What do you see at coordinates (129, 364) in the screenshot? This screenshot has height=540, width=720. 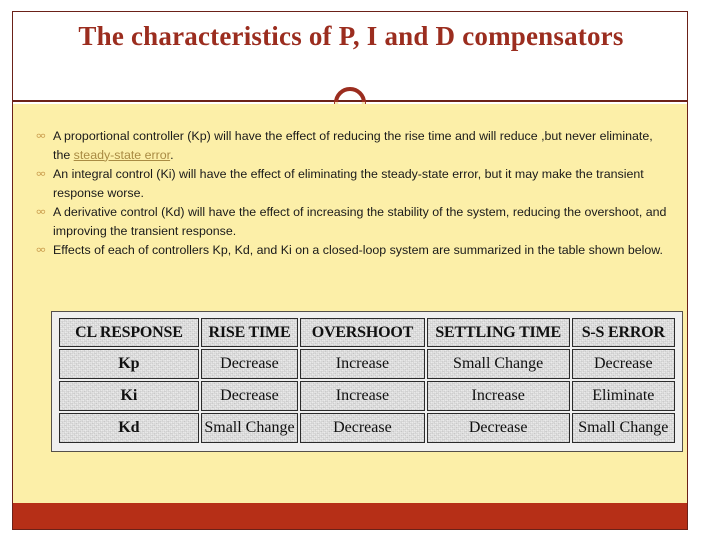 I see `table-cell: Kp` at bounding box center [129, 364].